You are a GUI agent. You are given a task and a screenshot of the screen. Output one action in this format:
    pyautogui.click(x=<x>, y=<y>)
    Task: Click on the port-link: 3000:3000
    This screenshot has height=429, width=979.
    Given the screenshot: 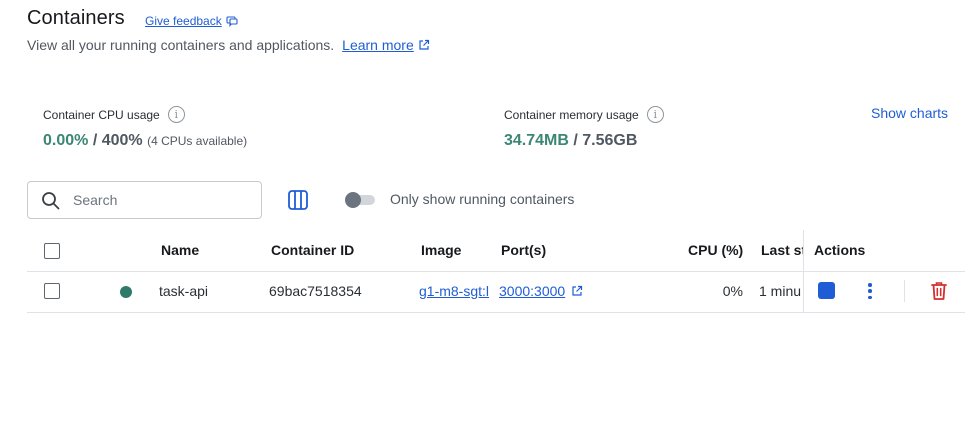 What is the action you would take?
    pyautogui.click(x=532, y=291)
    